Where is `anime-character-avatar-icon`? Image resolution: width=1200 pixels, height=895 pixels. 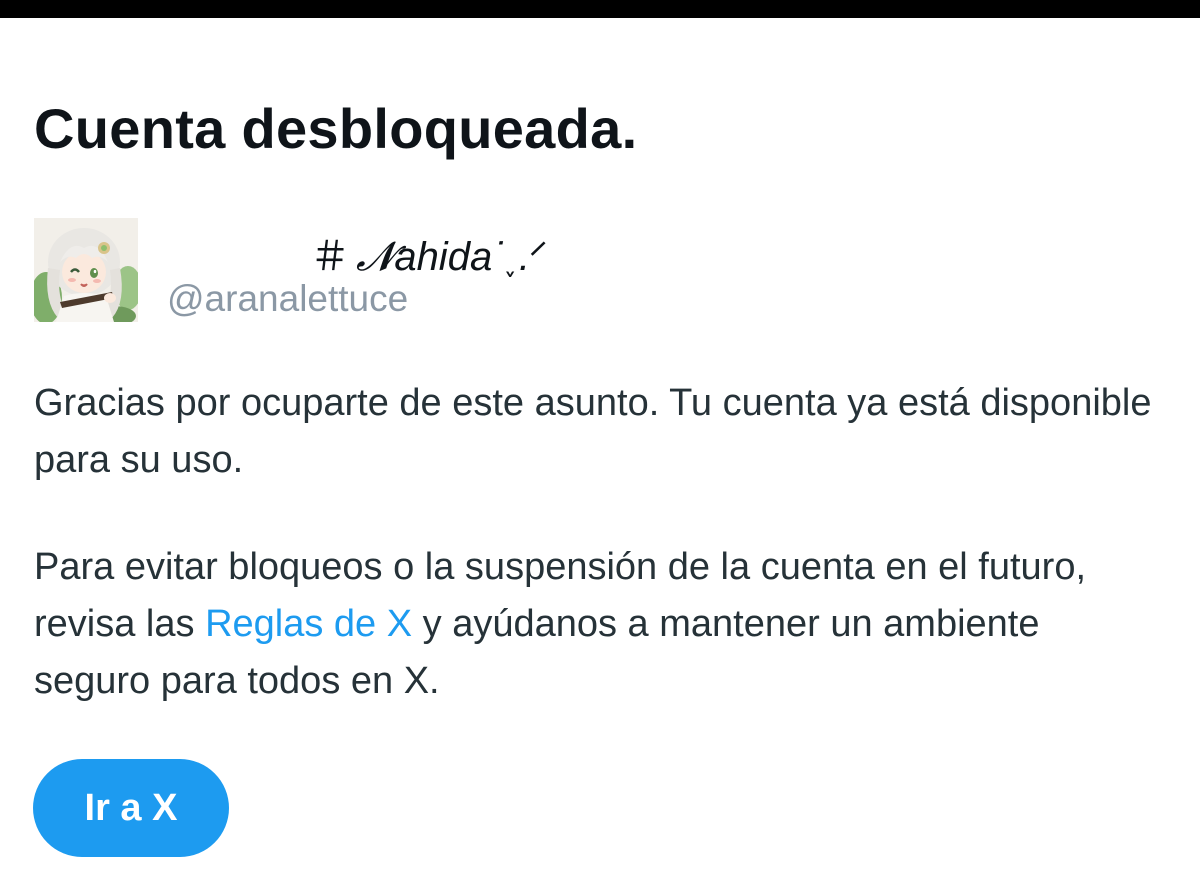
anime-character-avatar-icon is located at coordinates (86, 270).